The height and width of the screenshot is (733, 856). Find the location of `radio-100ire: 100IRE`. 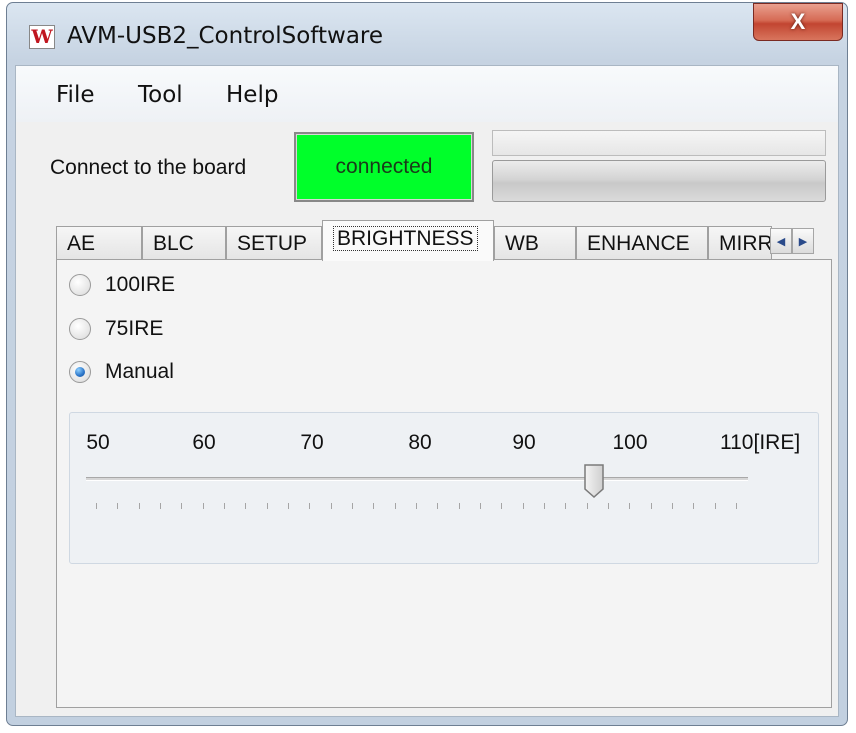

radio-100ire: 100IRE is located at coordinates (122, 285).